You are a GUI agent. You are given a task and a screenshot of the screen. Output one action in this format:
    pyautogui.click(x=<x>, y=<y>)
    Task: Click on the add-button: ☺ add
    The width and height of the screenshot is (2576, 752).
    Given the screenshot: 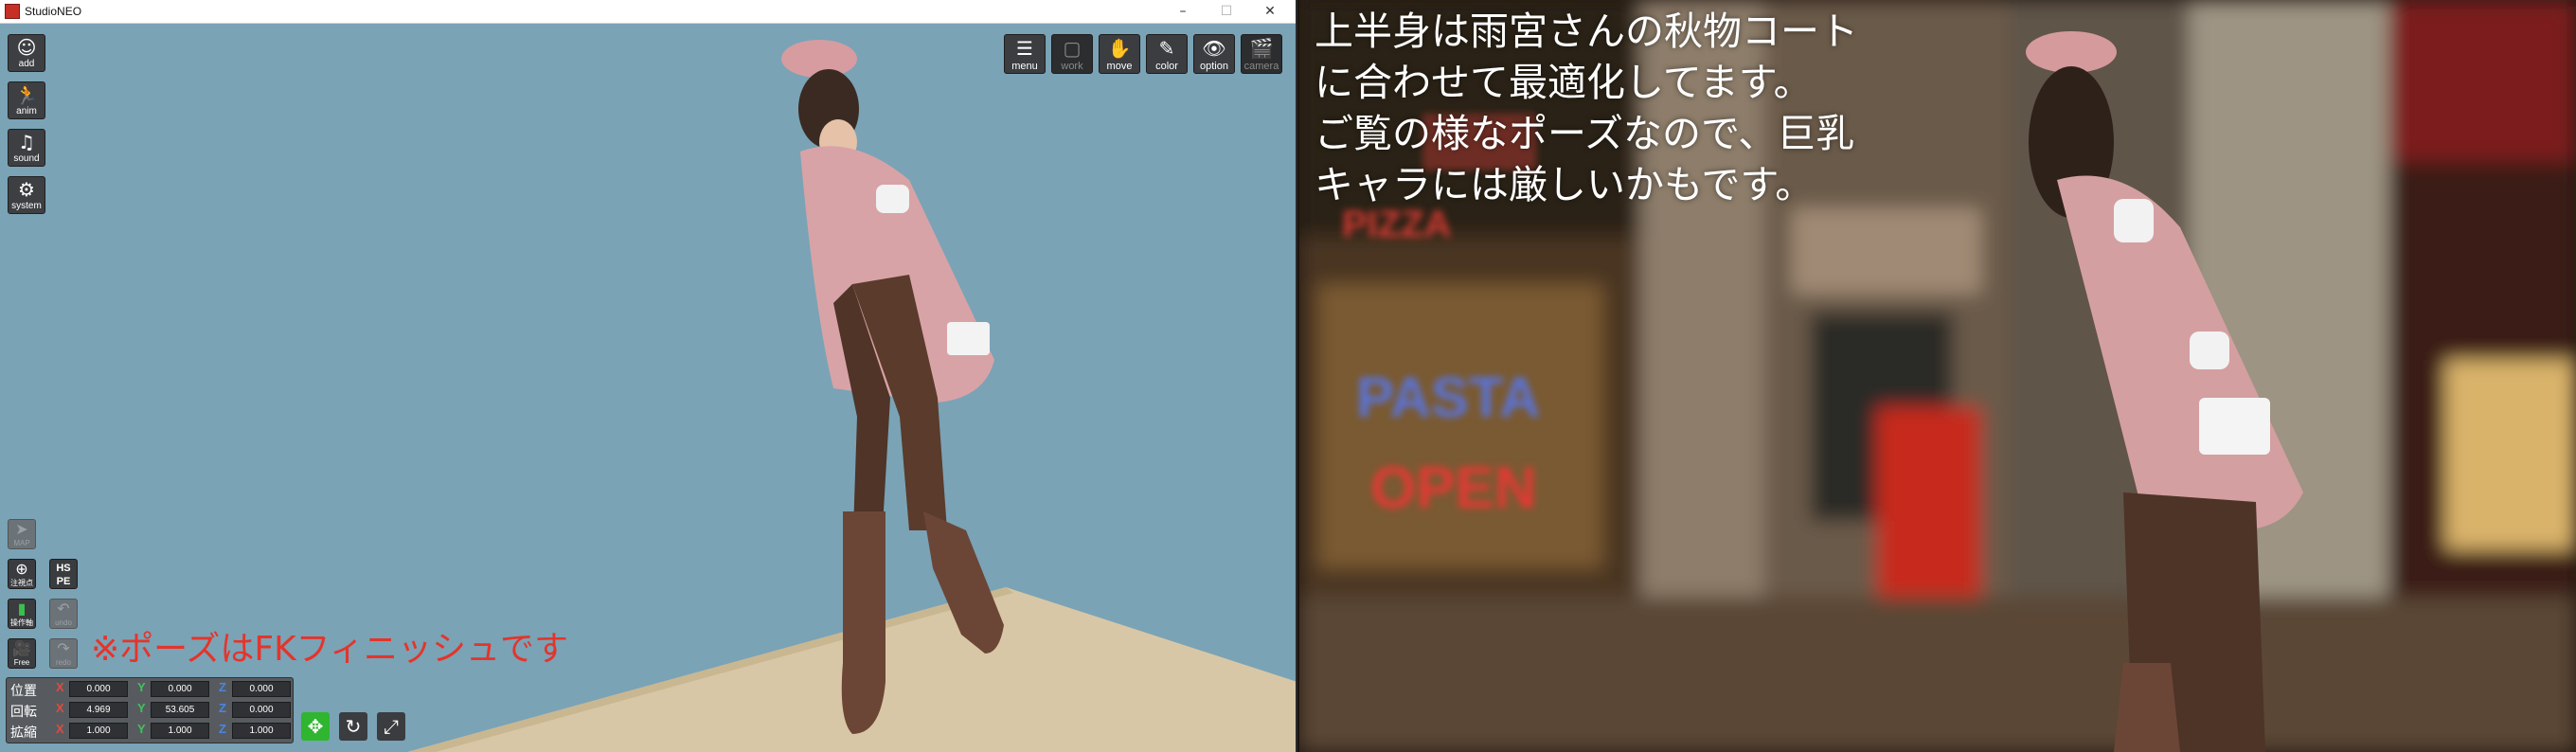 What is the action you would take?
    pyautogui.click(x=26, y=53)
    